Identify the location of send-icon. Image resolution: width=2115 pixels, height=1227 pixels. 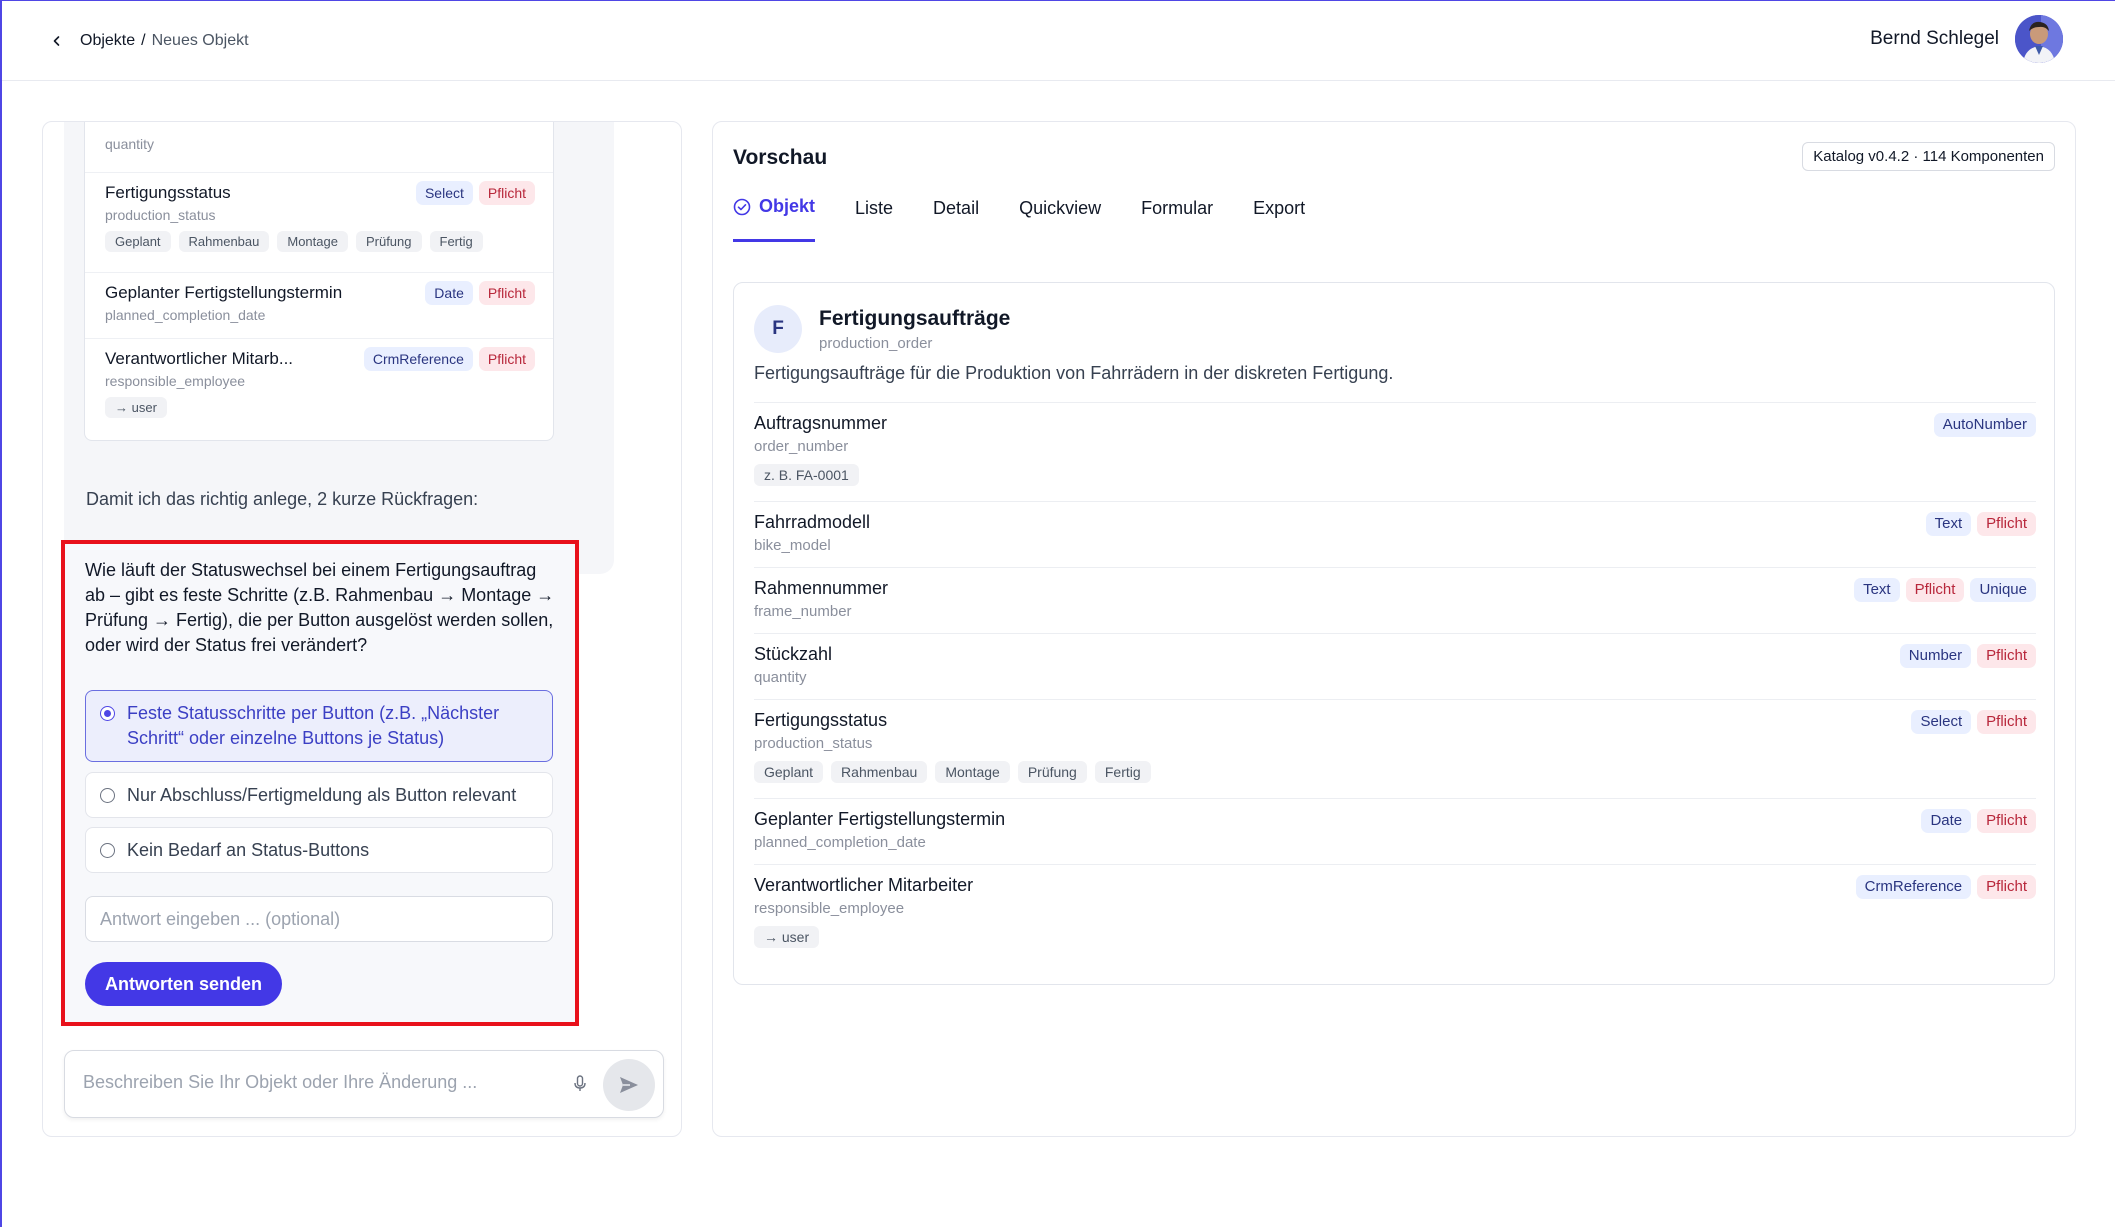
(629, 1085).